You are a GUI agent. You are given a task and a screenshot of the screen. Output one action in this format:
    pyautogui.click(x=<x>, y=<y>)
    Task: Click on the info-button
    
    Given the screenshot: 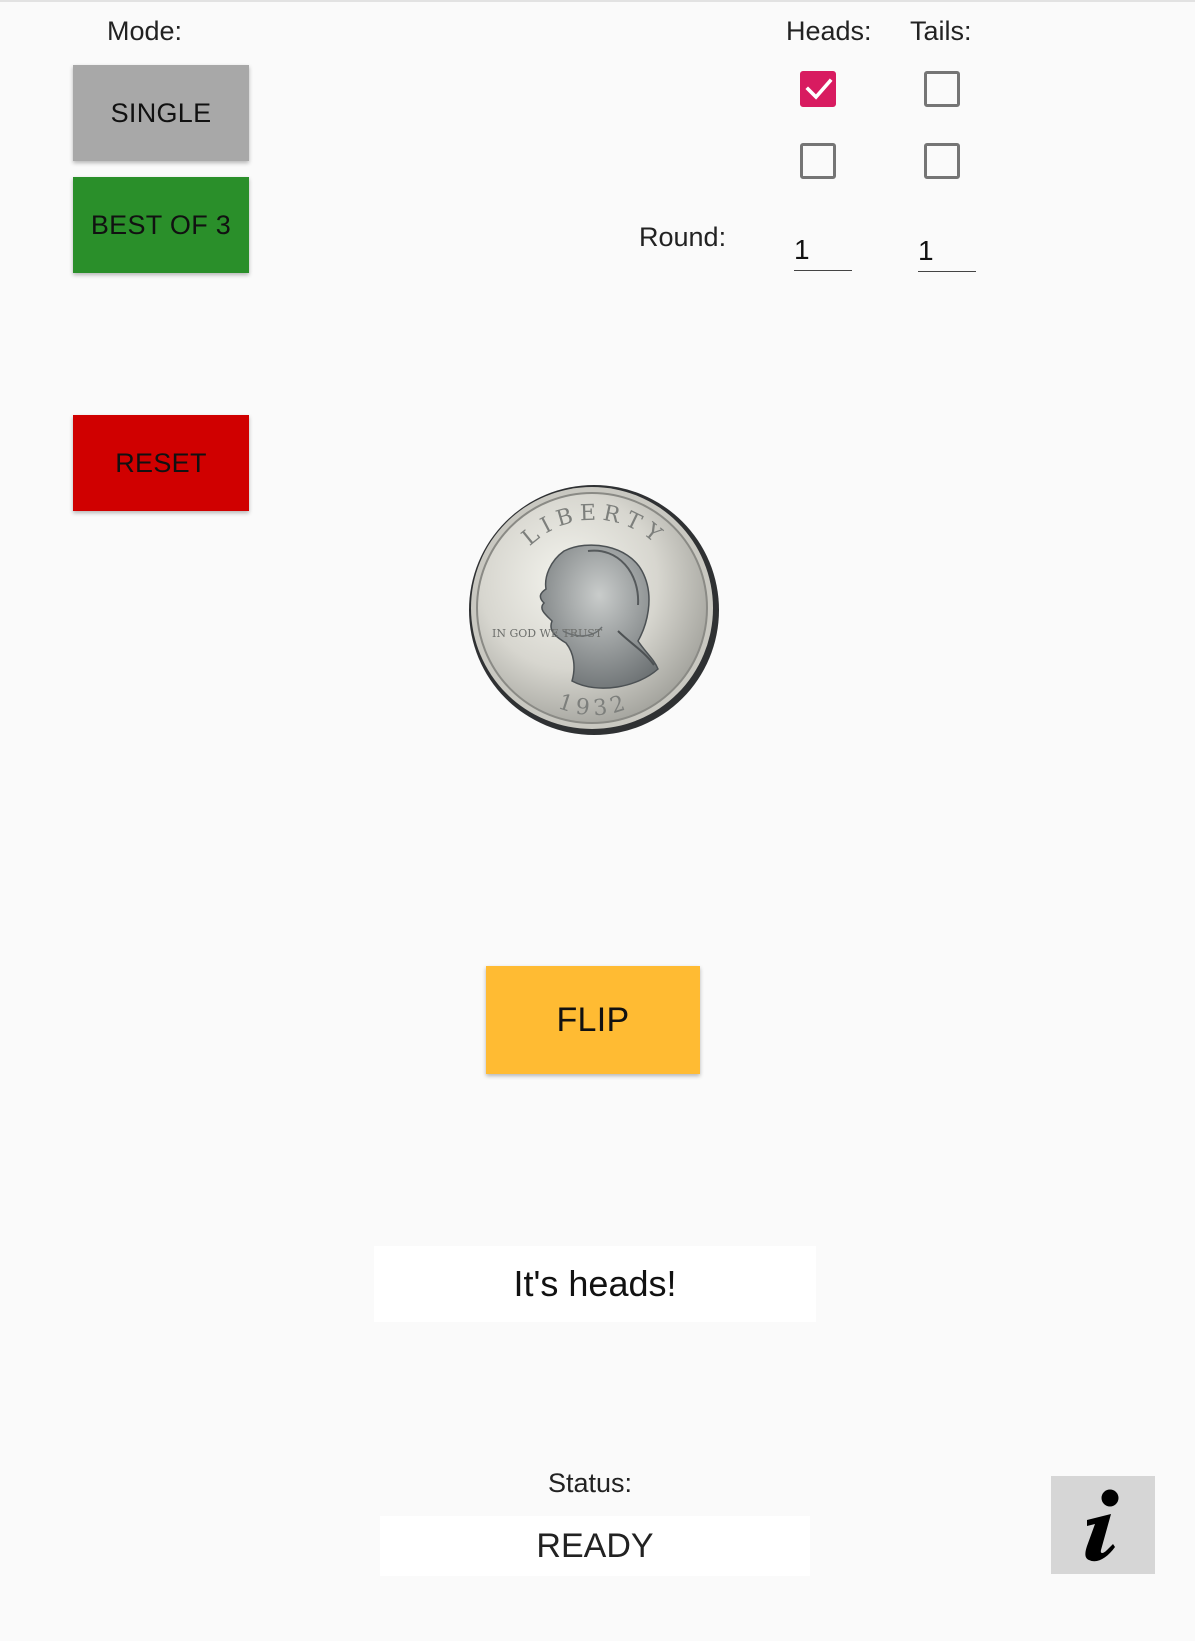 What is the action you would take?
    pyautogui.click(x=1103, y=1525)
    